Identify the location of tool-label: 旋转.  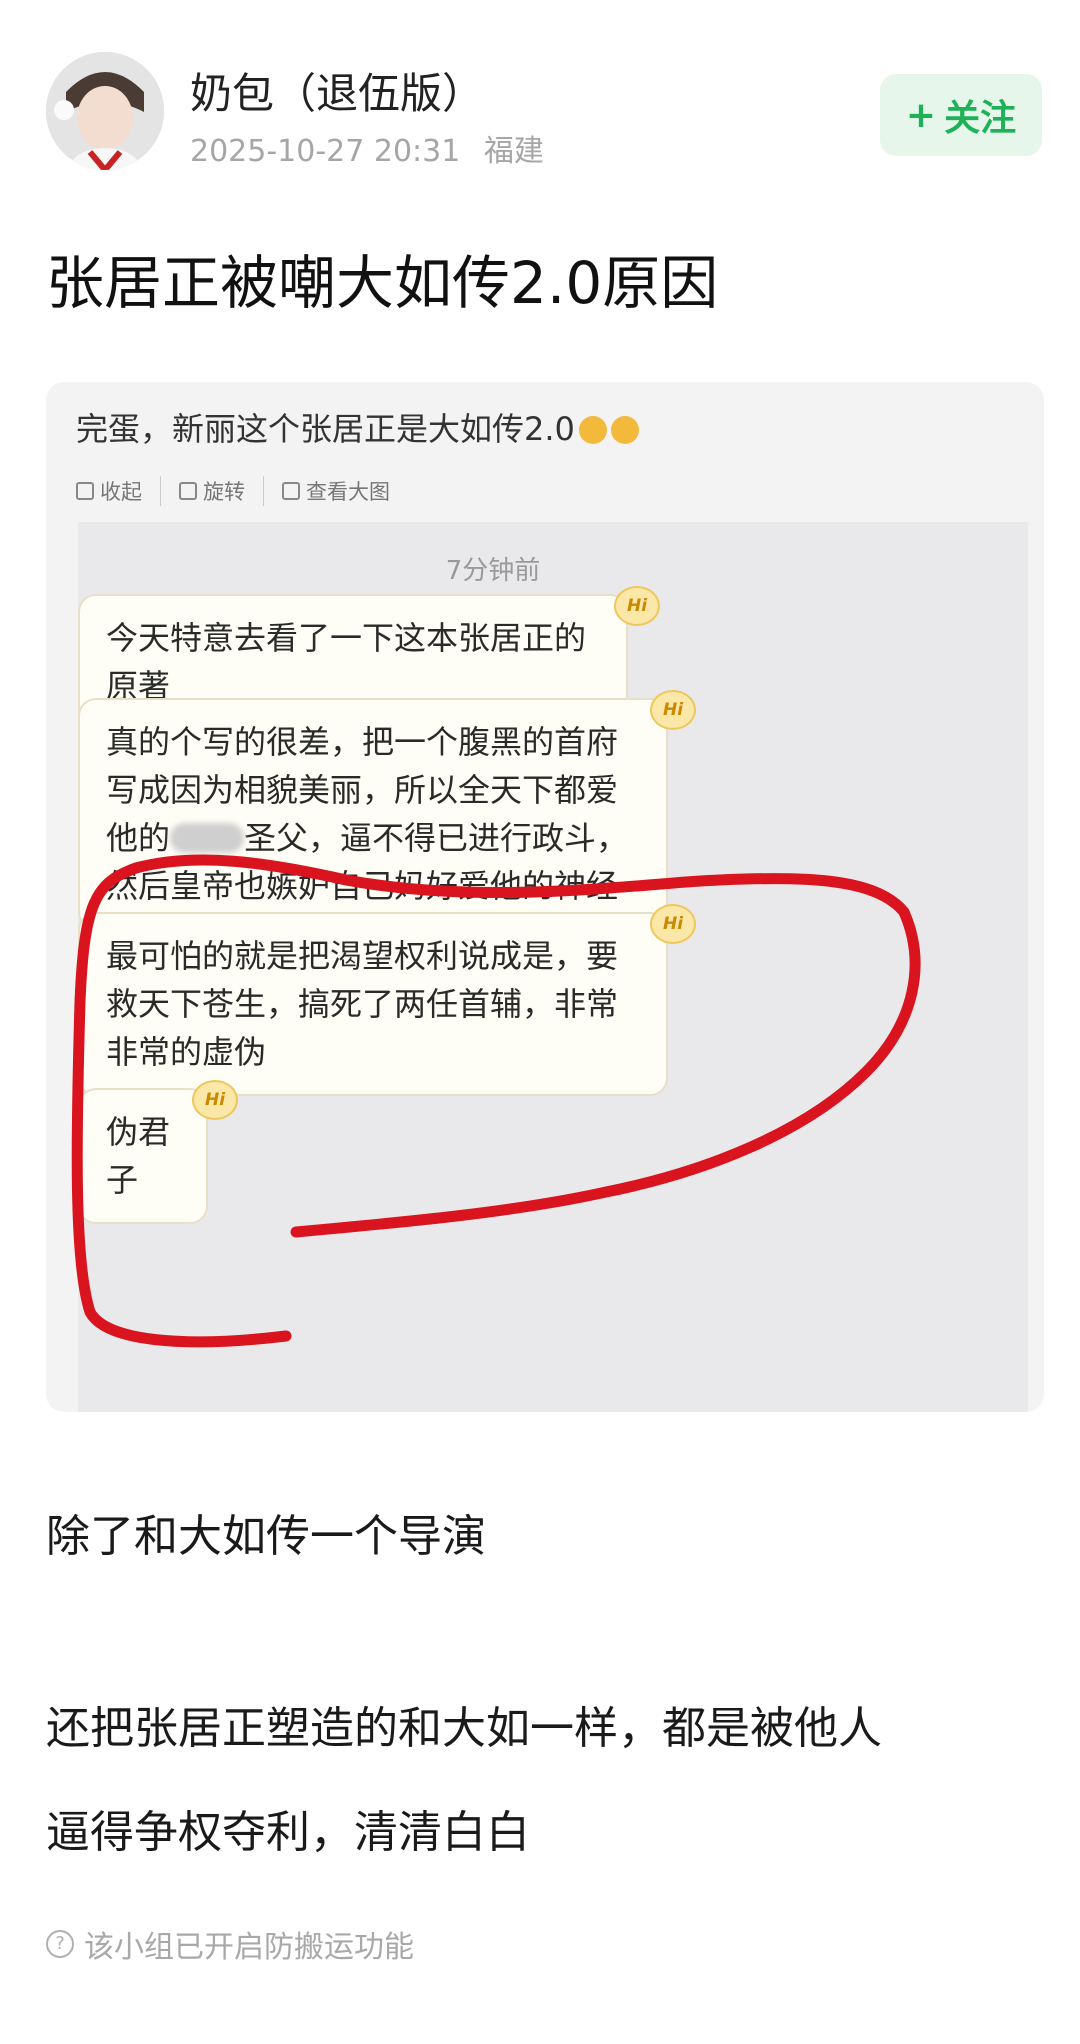
(224, 492).